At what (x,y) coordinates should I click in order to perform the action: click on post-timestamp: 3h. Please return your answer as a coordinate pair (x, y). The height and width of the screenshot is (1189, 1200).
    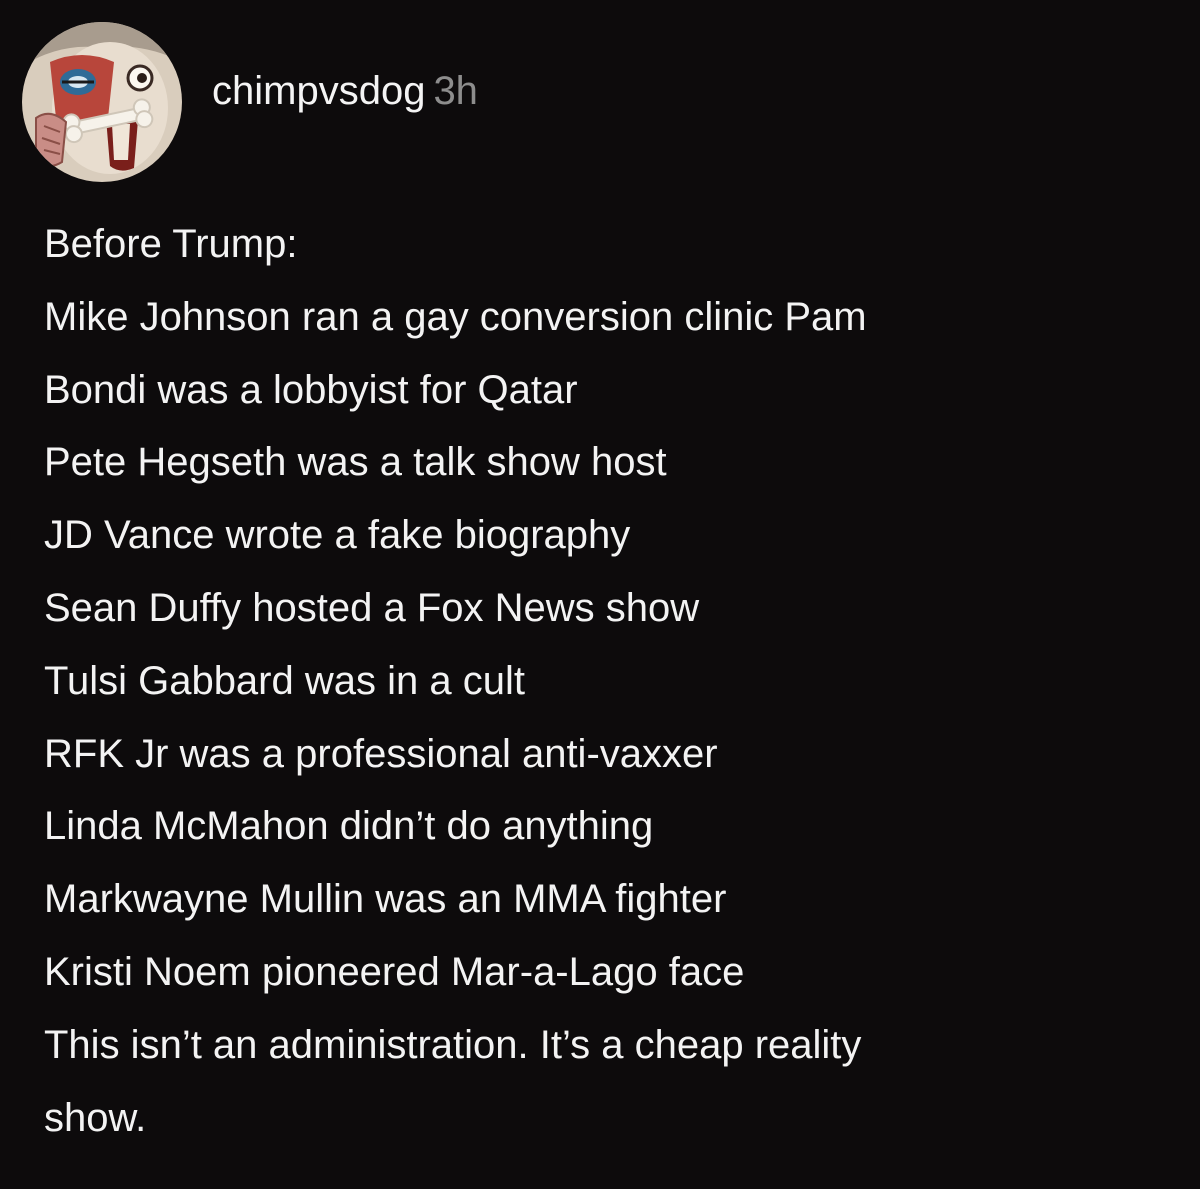
    Looking at the image, I should click on (455, 91).